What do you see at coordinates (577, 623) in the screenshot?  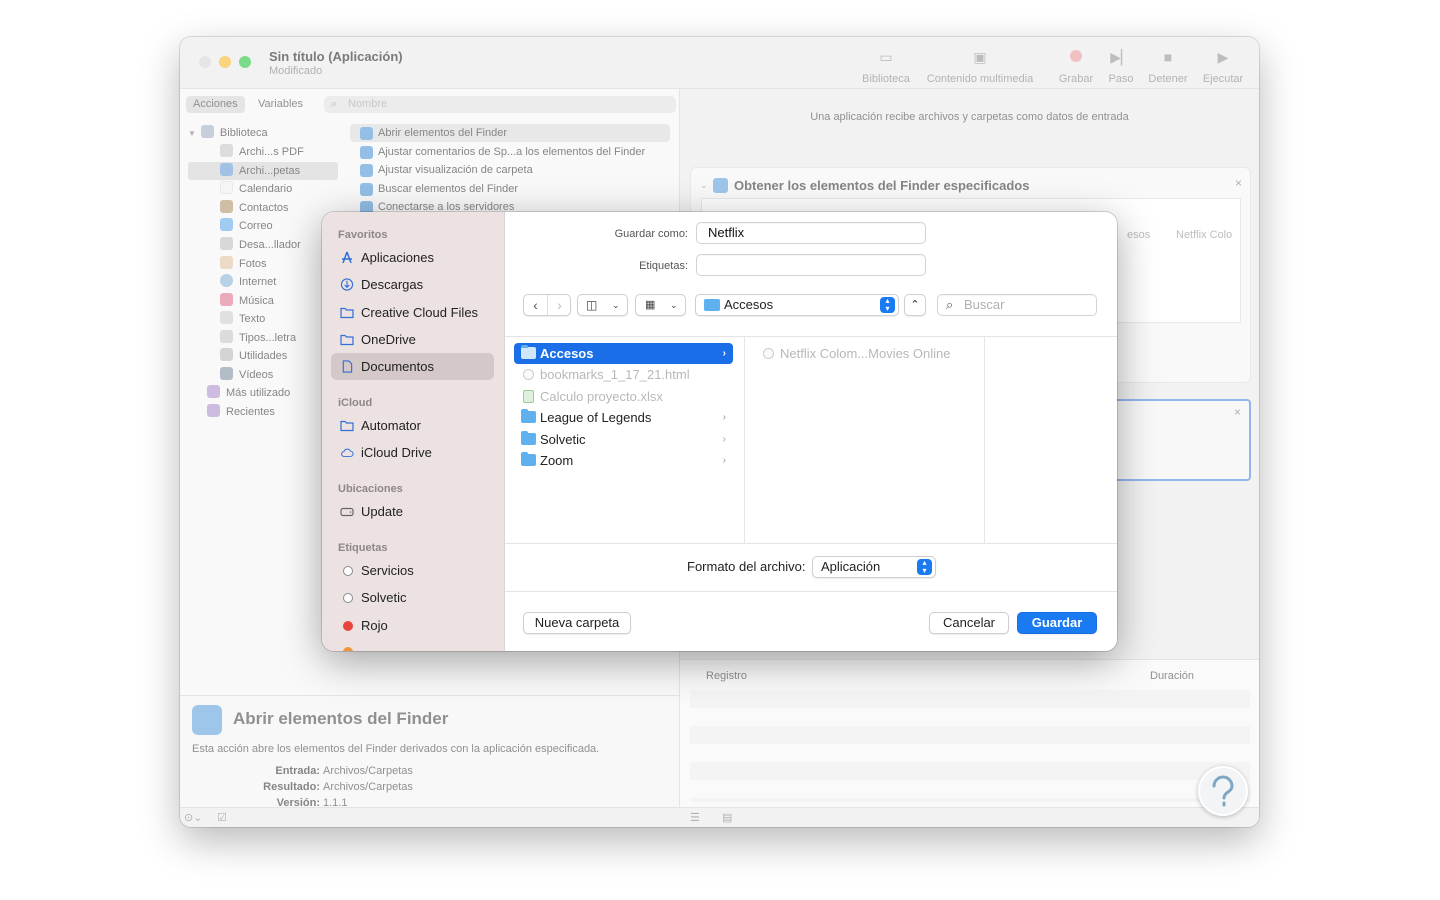 I see `new-folder-button: Nueva carpeta` at bounding box center [577, 623].